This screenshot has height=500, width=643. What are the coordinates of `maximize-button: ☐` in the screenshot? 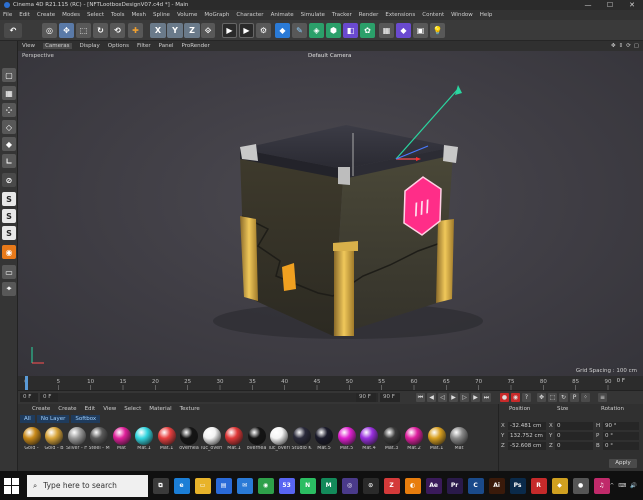 It's located at (610, 5).